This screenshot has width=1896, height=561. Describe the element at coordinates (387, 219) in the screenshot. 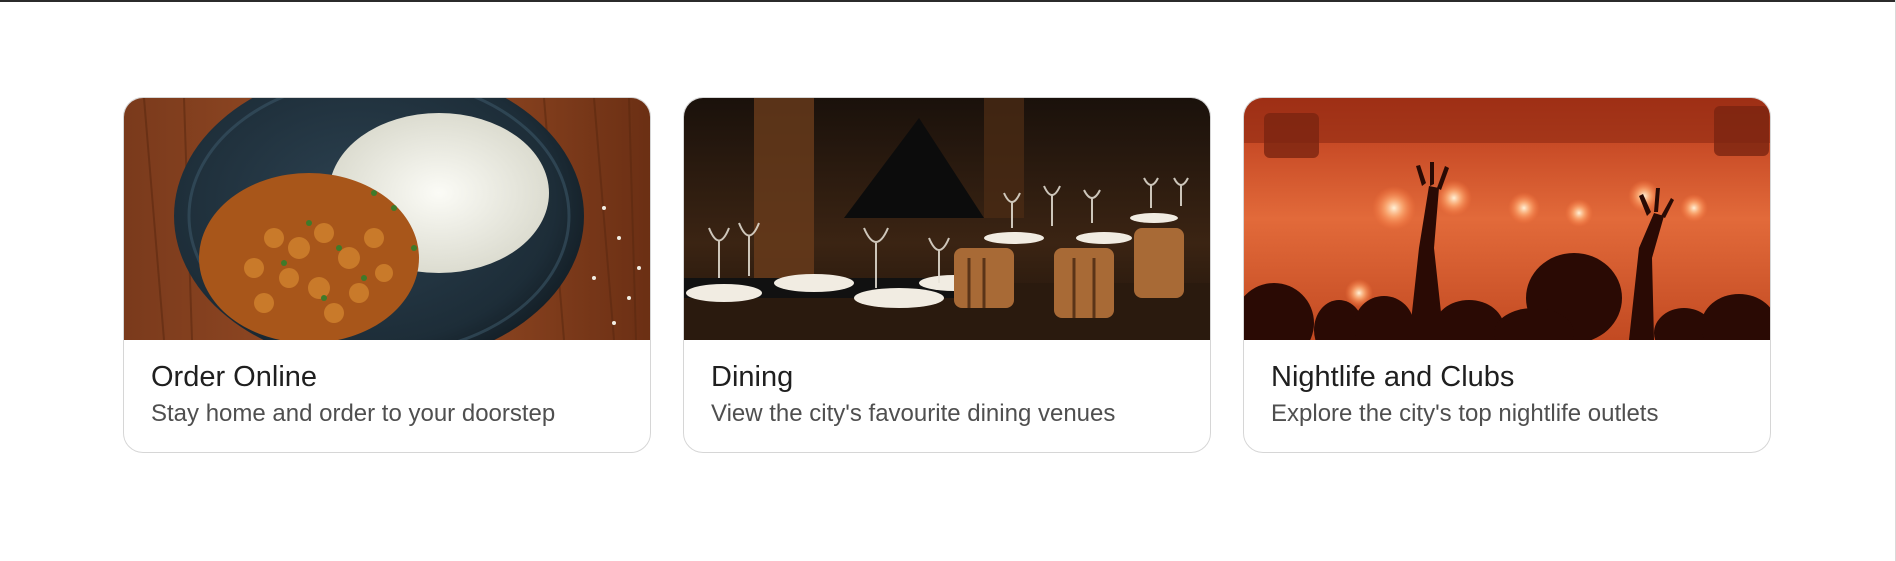

I see `food-plate-image` at that location.